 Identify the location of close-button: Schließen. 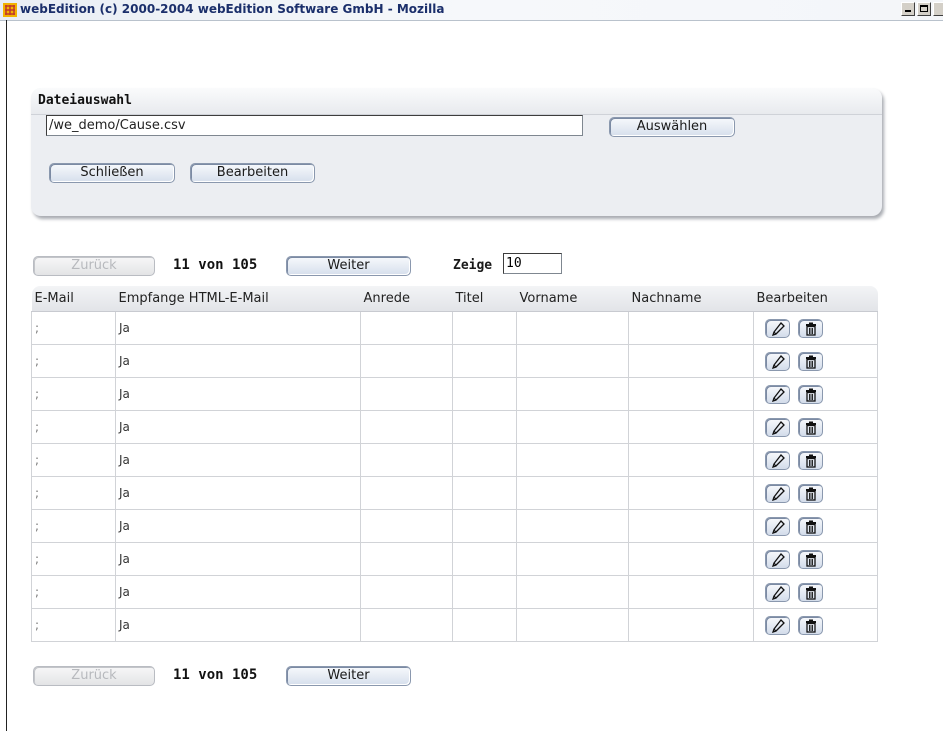
(112, 173).